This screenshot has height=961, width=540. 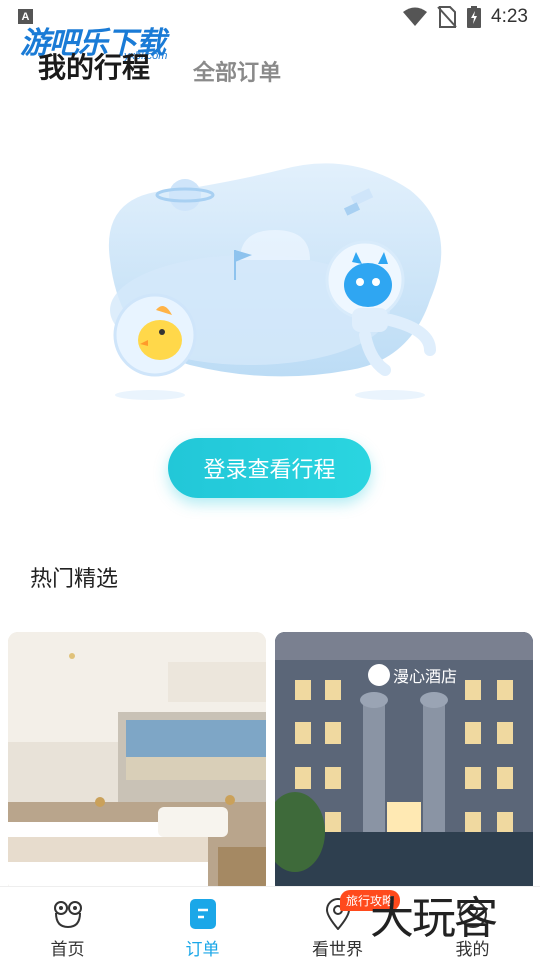 I want to click on battery-charging-icon, so click(x=474, y=17).